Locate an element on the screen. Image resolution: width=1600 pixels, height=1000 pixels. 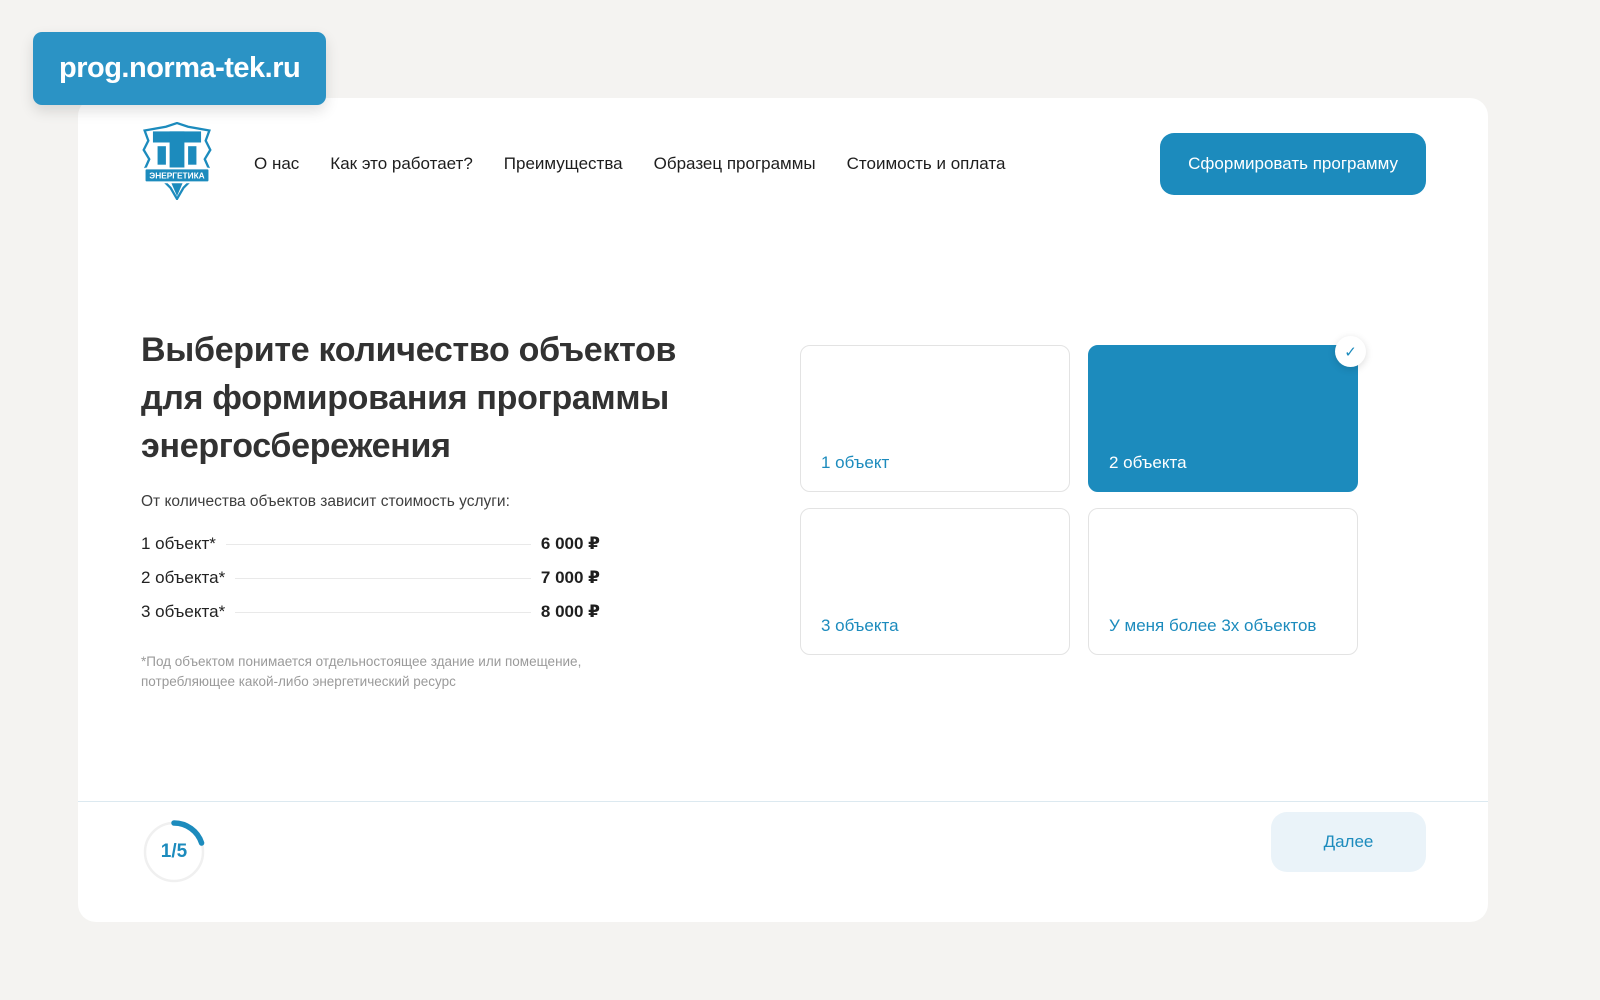
option-label: 1 объект is located at coordinates (855, 462).